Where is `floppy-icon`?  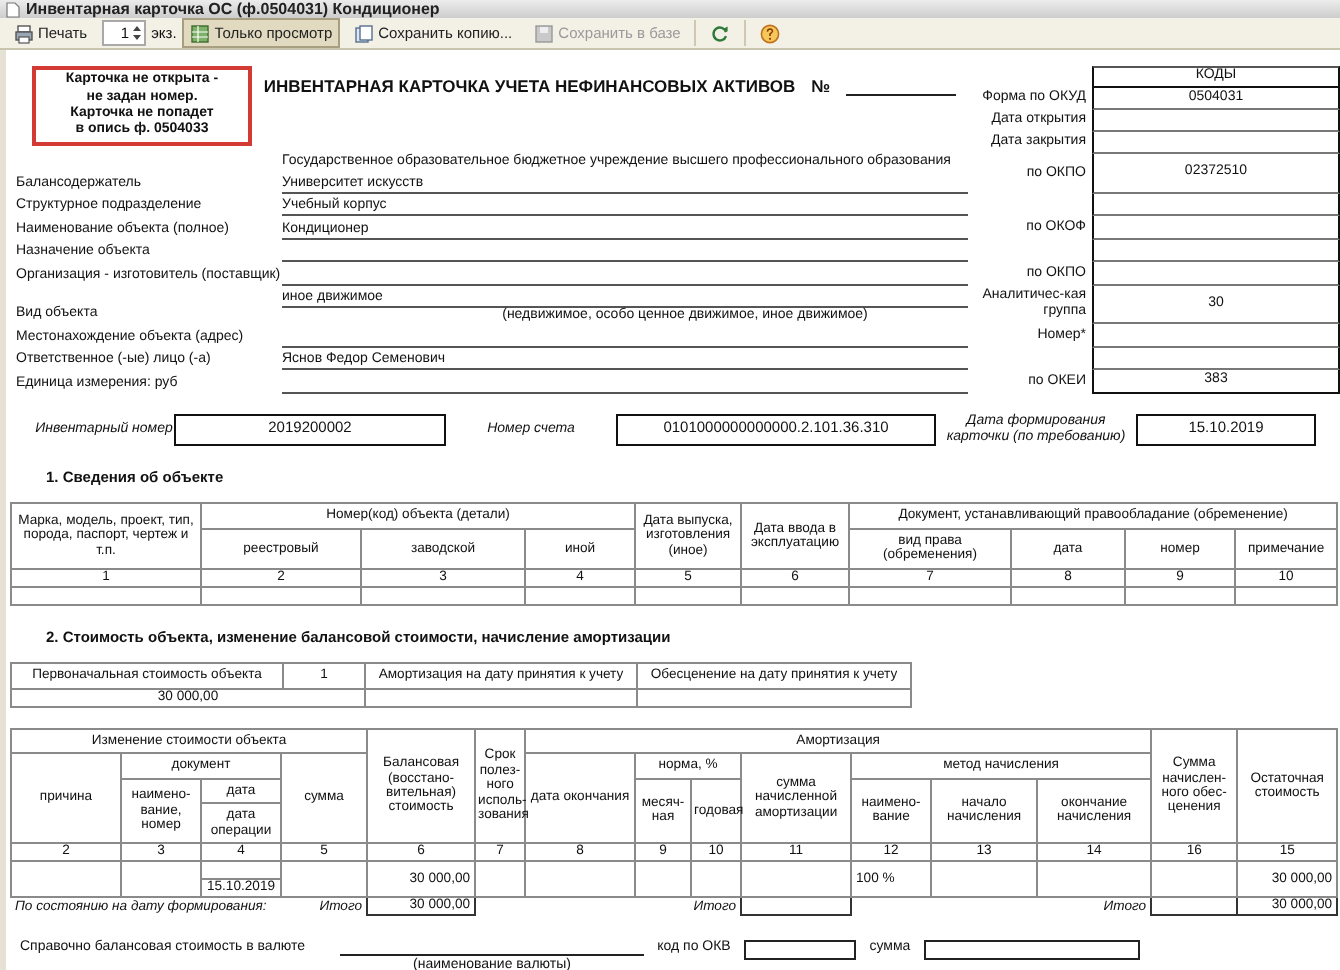
floppy-icon is located at coordinates (544, 33).